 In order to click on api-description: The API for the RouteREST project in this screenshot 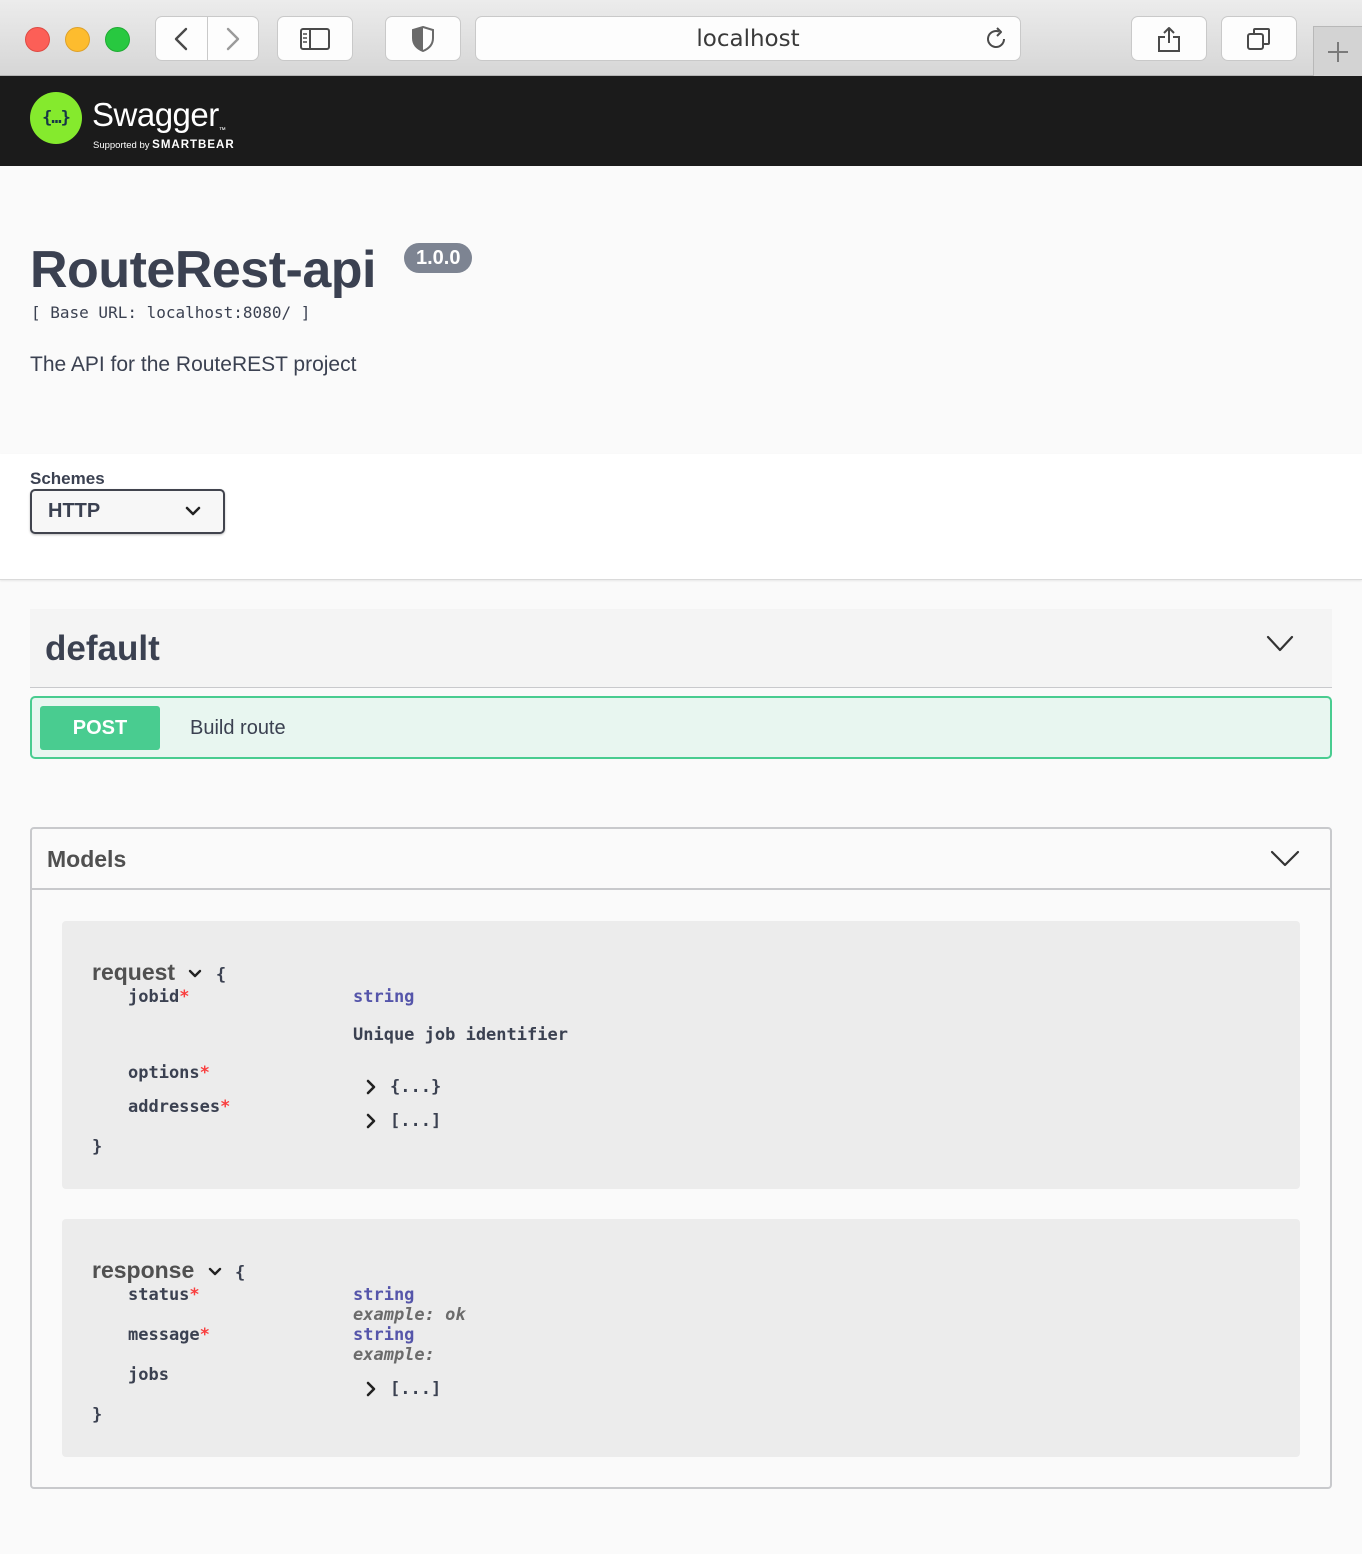, I will do `click(193, 364)`.